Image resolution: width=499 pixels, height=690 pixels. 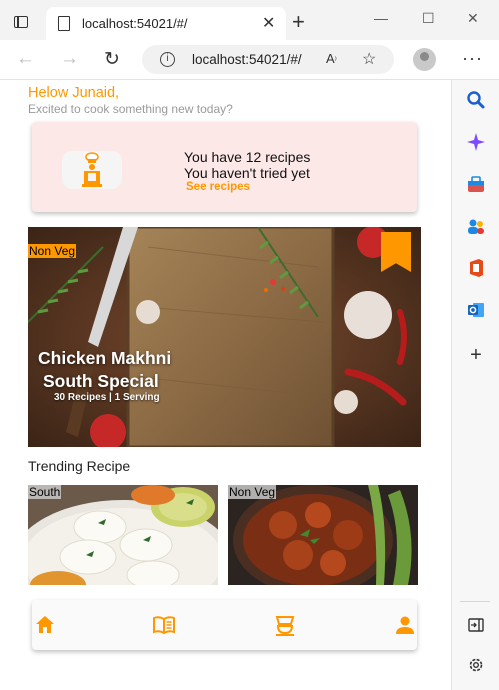 What do you see at coordinates (428, 18) in the screenshot?
I see `maximize-icon: ☐` at bounding box center [428, 18].